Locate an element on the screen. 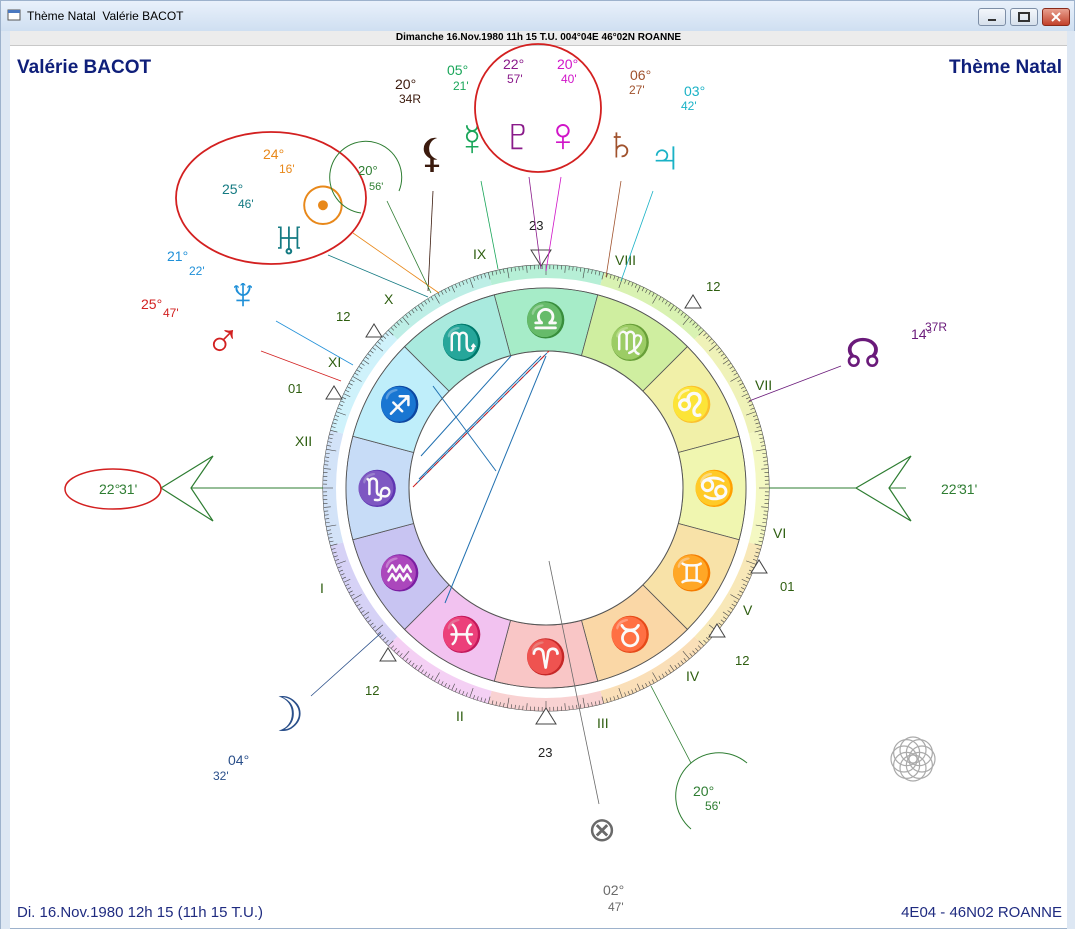 This screenshot has height=930, width=1075. house-label-x: X is located at coordinates (389, 299).